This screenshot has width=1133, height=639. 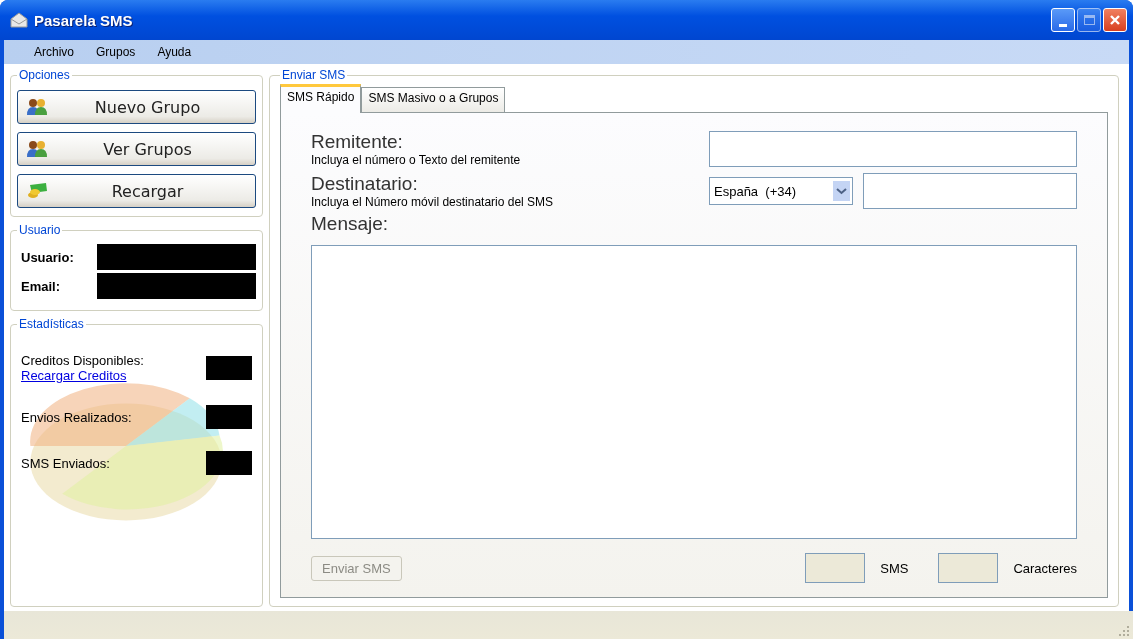 What do you see at coordinates (37, 191) in the screenshot?
I see `money-icon` at bounding box center [37, 191].